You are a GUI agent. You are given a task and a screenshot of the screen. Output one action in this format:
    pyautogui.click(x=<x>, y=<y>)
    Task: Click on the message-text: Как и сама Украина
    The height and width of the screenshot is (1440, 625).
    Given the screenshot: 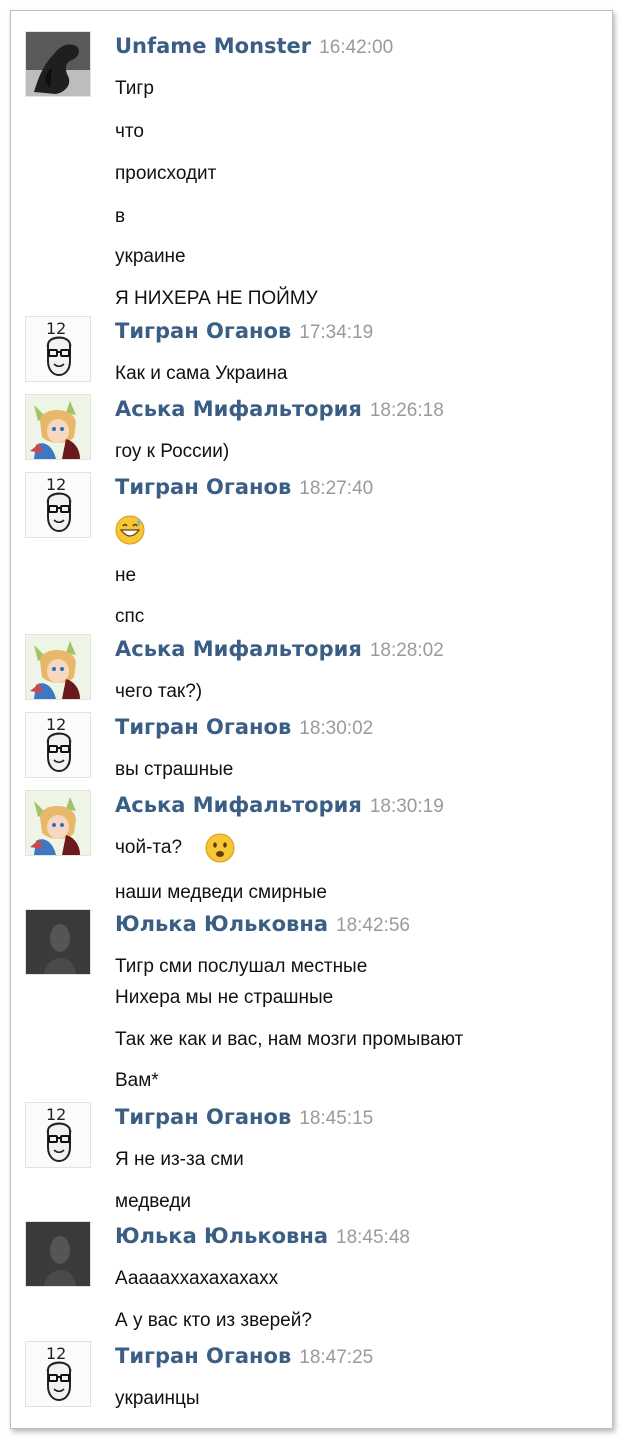 What is the action you would take?
    pyautogui.click(x=201, y=373)
    